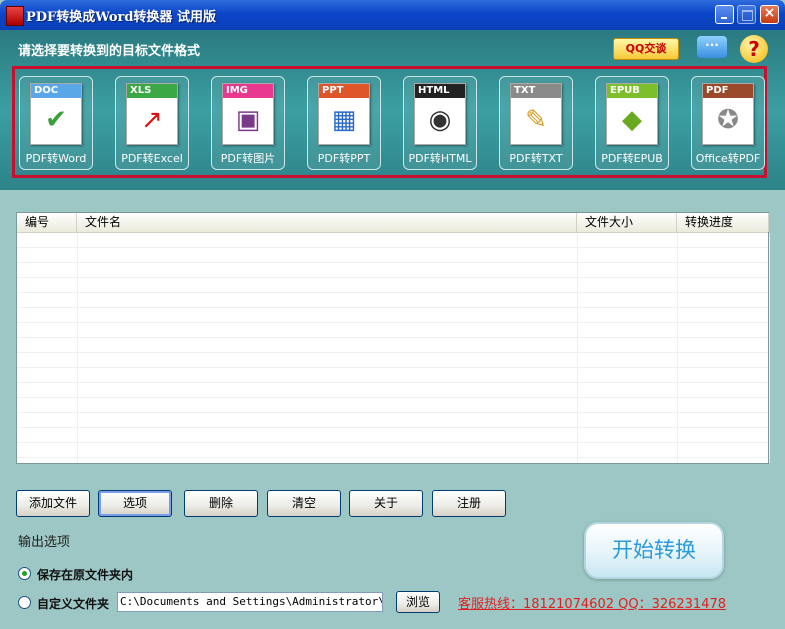 This screenshot has height=629, width=785. What do you see at coordinates (56, 120) in the screenshot?
I see `check-icon: ✔` at bounding box center [56, 120].